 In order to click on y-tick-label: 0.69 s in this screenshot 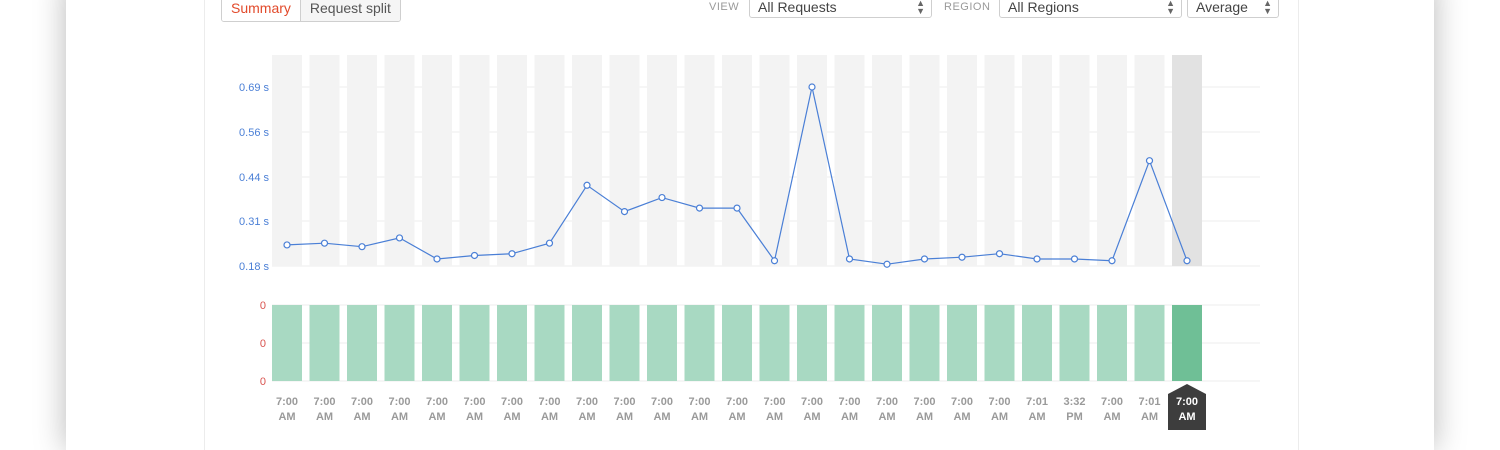, I will do `click(254, 88)`.